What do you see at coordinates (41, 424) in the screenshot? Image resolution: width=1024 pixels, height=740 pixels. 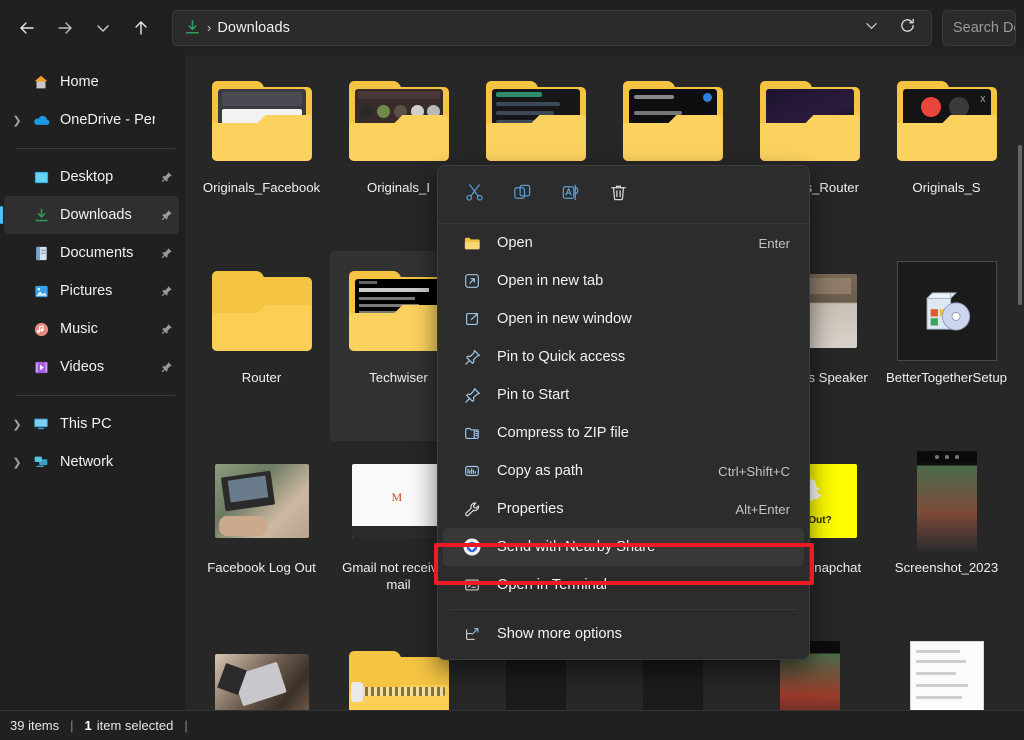 I see `this-pc-icon` at bounding box center [41, 424].